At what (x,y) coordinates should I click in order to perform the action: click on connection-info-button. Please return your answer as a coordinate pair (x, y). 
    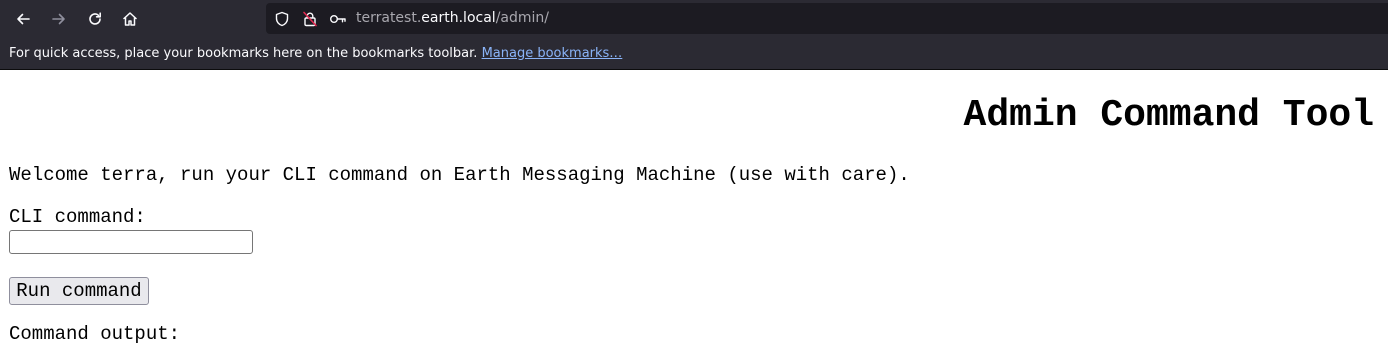
    Looking at the image, I should click on (310, 18).